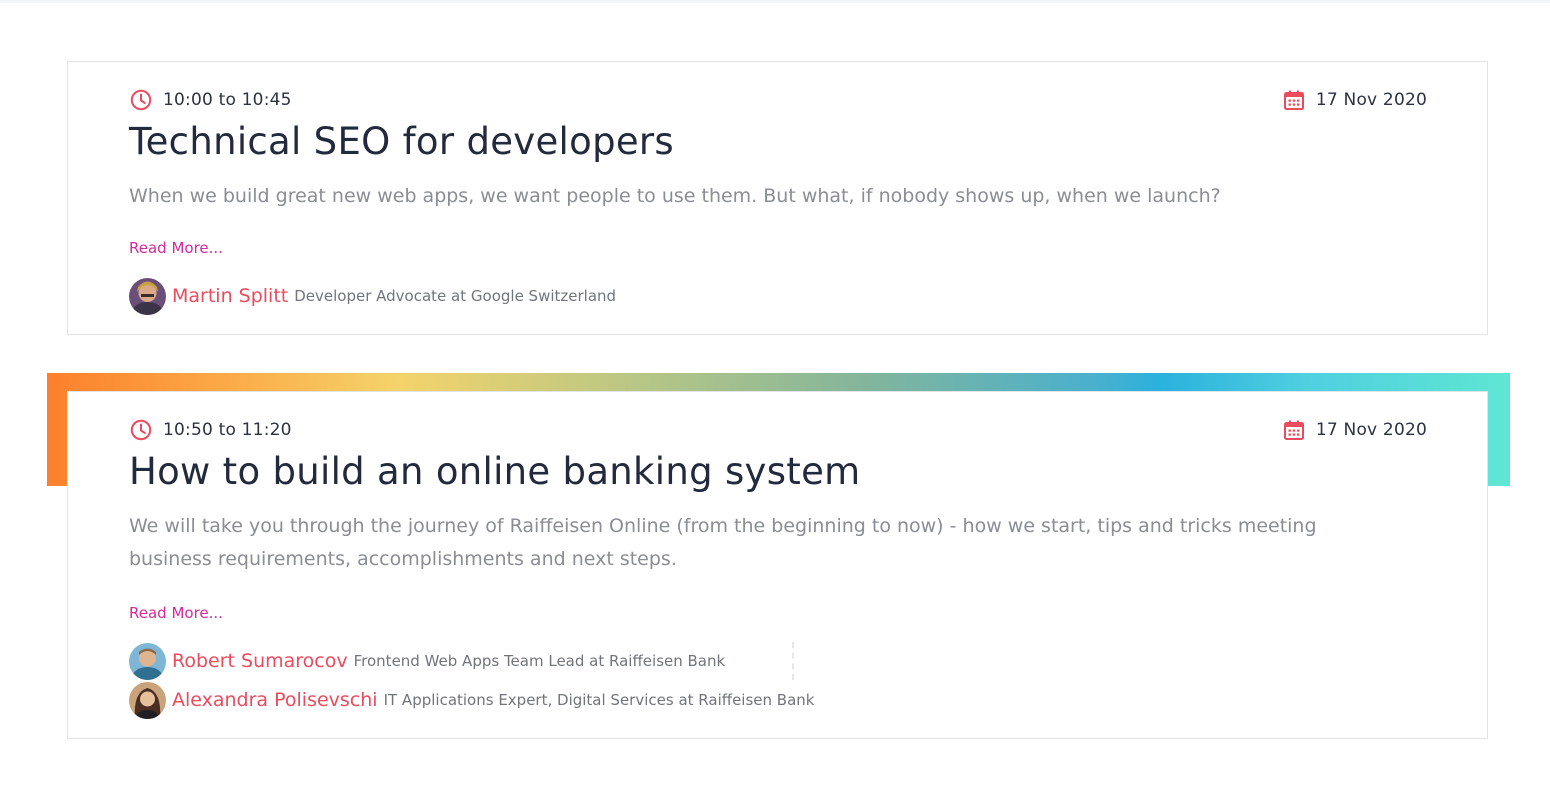  What do you see at coordinates (275, 700) in the screenshot?
I see `speaker-name: Alexandra Polisevschi` at bounding box center [275, 700].